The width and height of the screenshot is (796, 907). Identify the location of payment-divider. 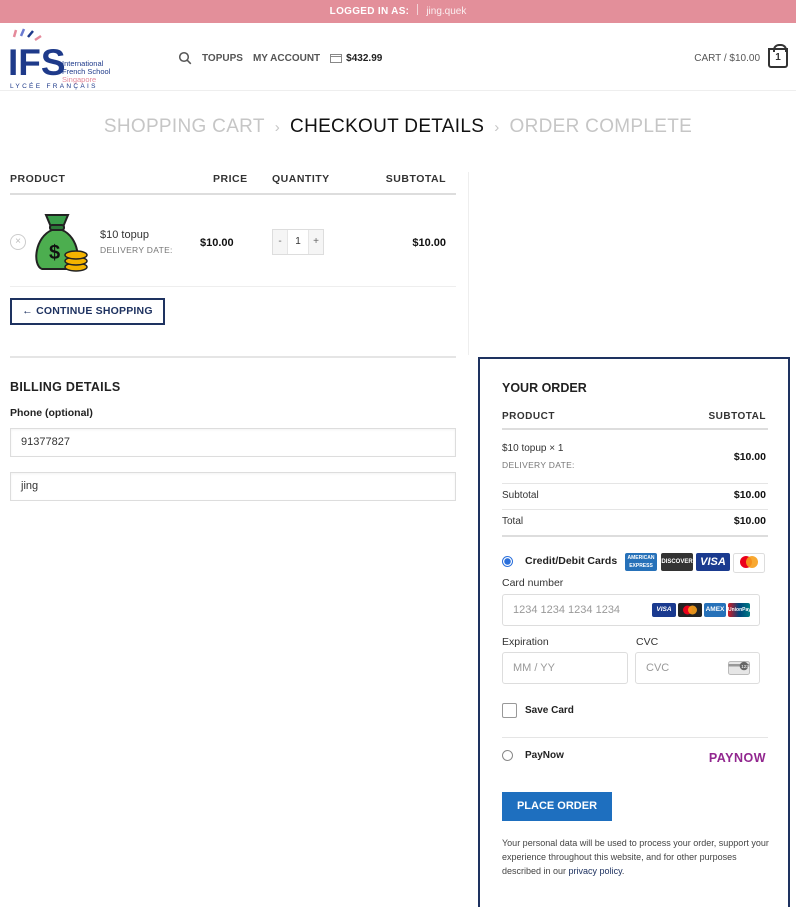
(635, 737).